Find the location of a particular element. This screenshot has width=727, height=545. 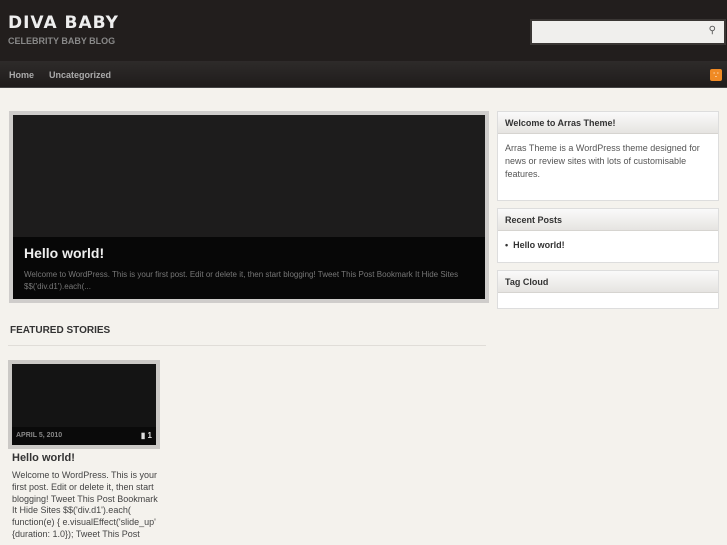

search-box: ⚲ is located at coordinates (628, 32).